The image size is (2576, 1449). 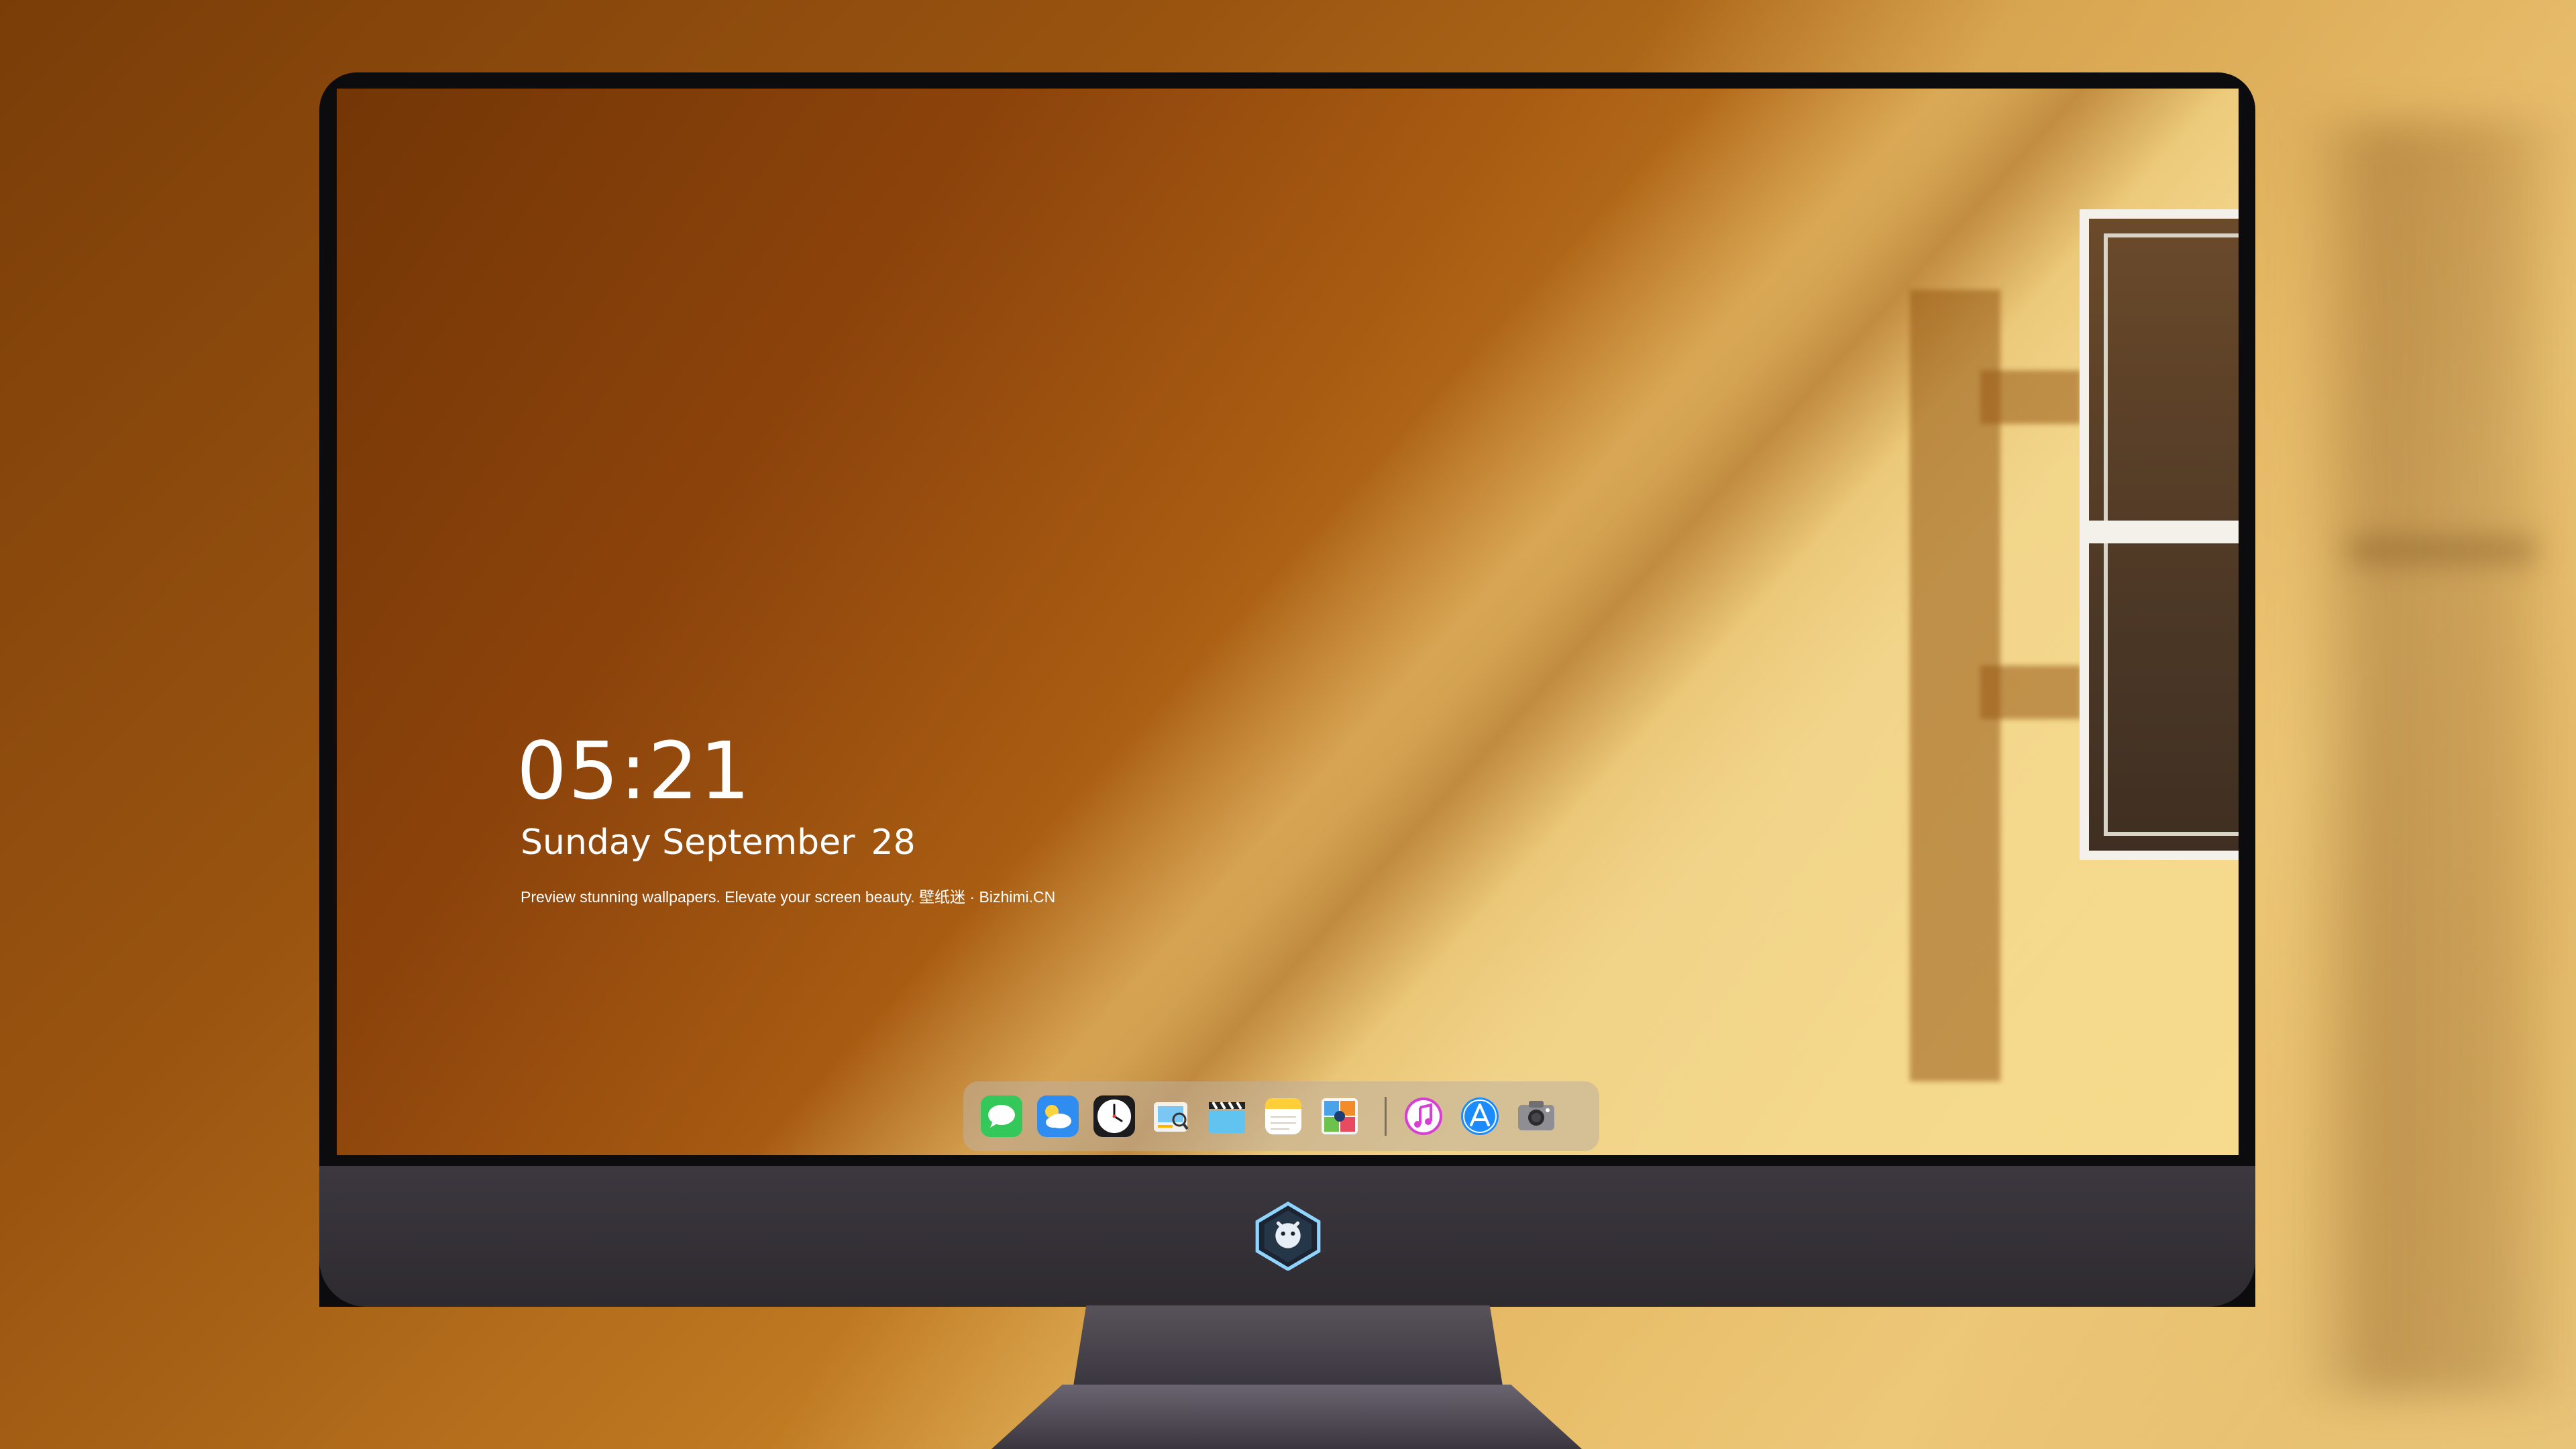 I want to click on background-window-shadow-bar, so click(x=2442, y=550).